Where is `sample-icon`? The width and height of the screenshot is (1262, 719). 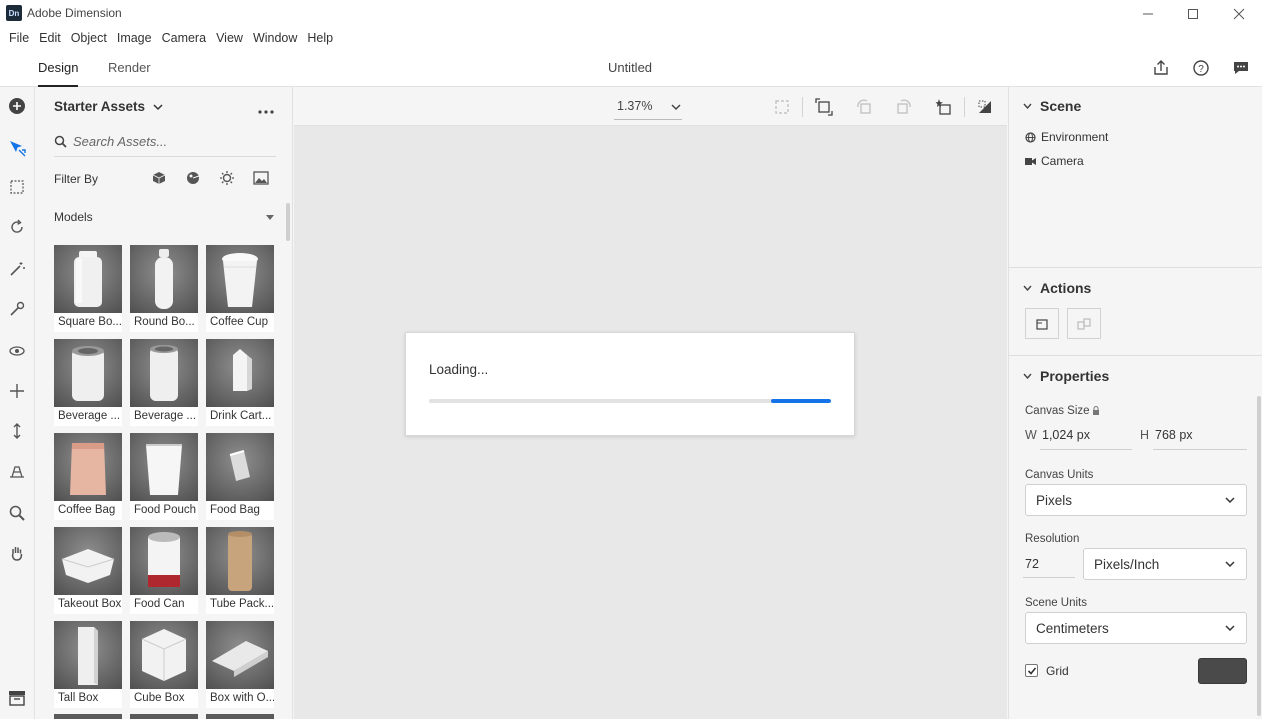 sample-icon is located at coordinates (17, 309).